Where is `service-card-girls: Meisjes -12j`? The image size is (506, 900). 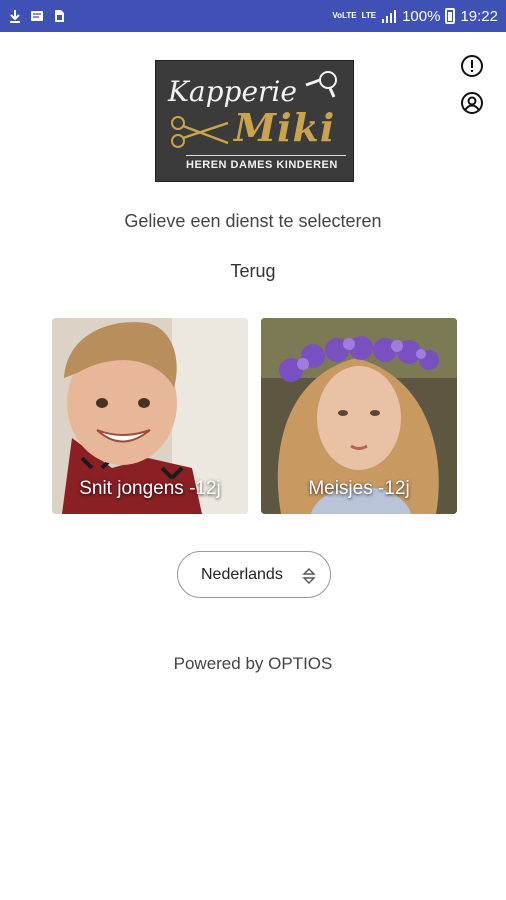
service-card-girls: Meisjes -12j is located at coordinates (359, 416).